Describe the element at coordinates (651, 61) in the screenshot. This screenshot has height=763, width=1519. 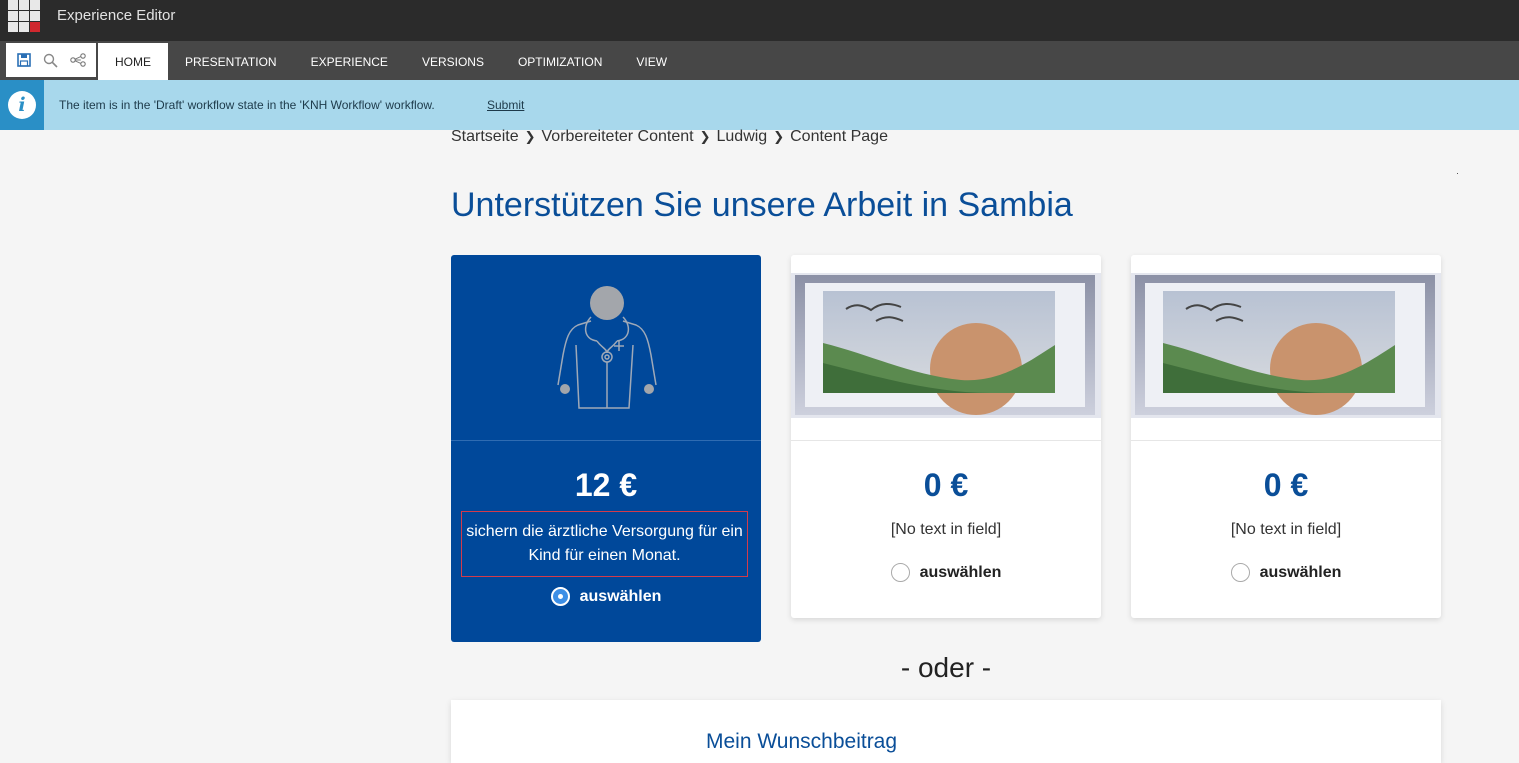
I see `tab-view: VIEW` at that location.